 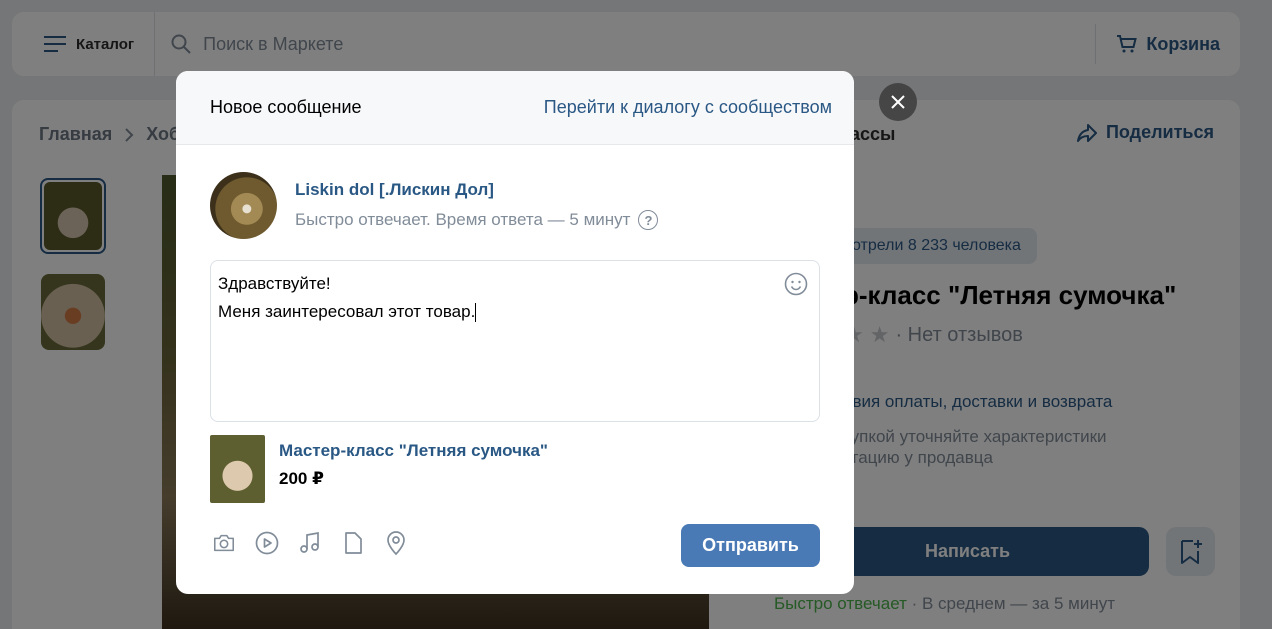 I want to click on message-line-2: Меня заинтересовал этот товар., so click(x=515, y=312).